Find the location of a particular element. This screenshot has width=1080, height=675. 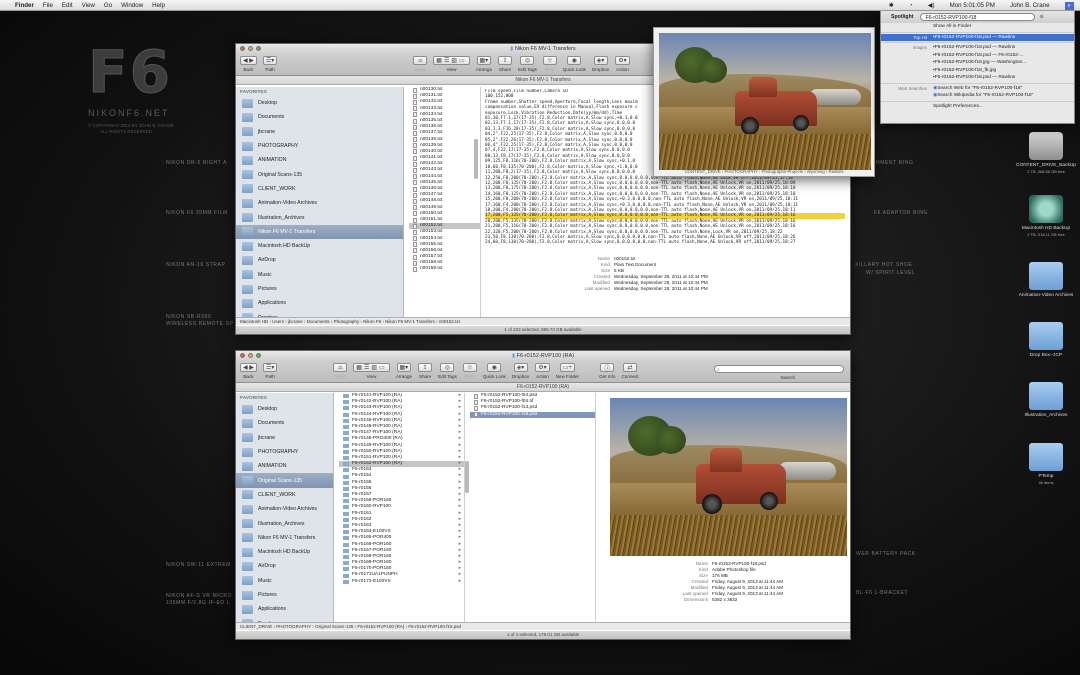

menu-go: Go is located at coordinates (108, 5).